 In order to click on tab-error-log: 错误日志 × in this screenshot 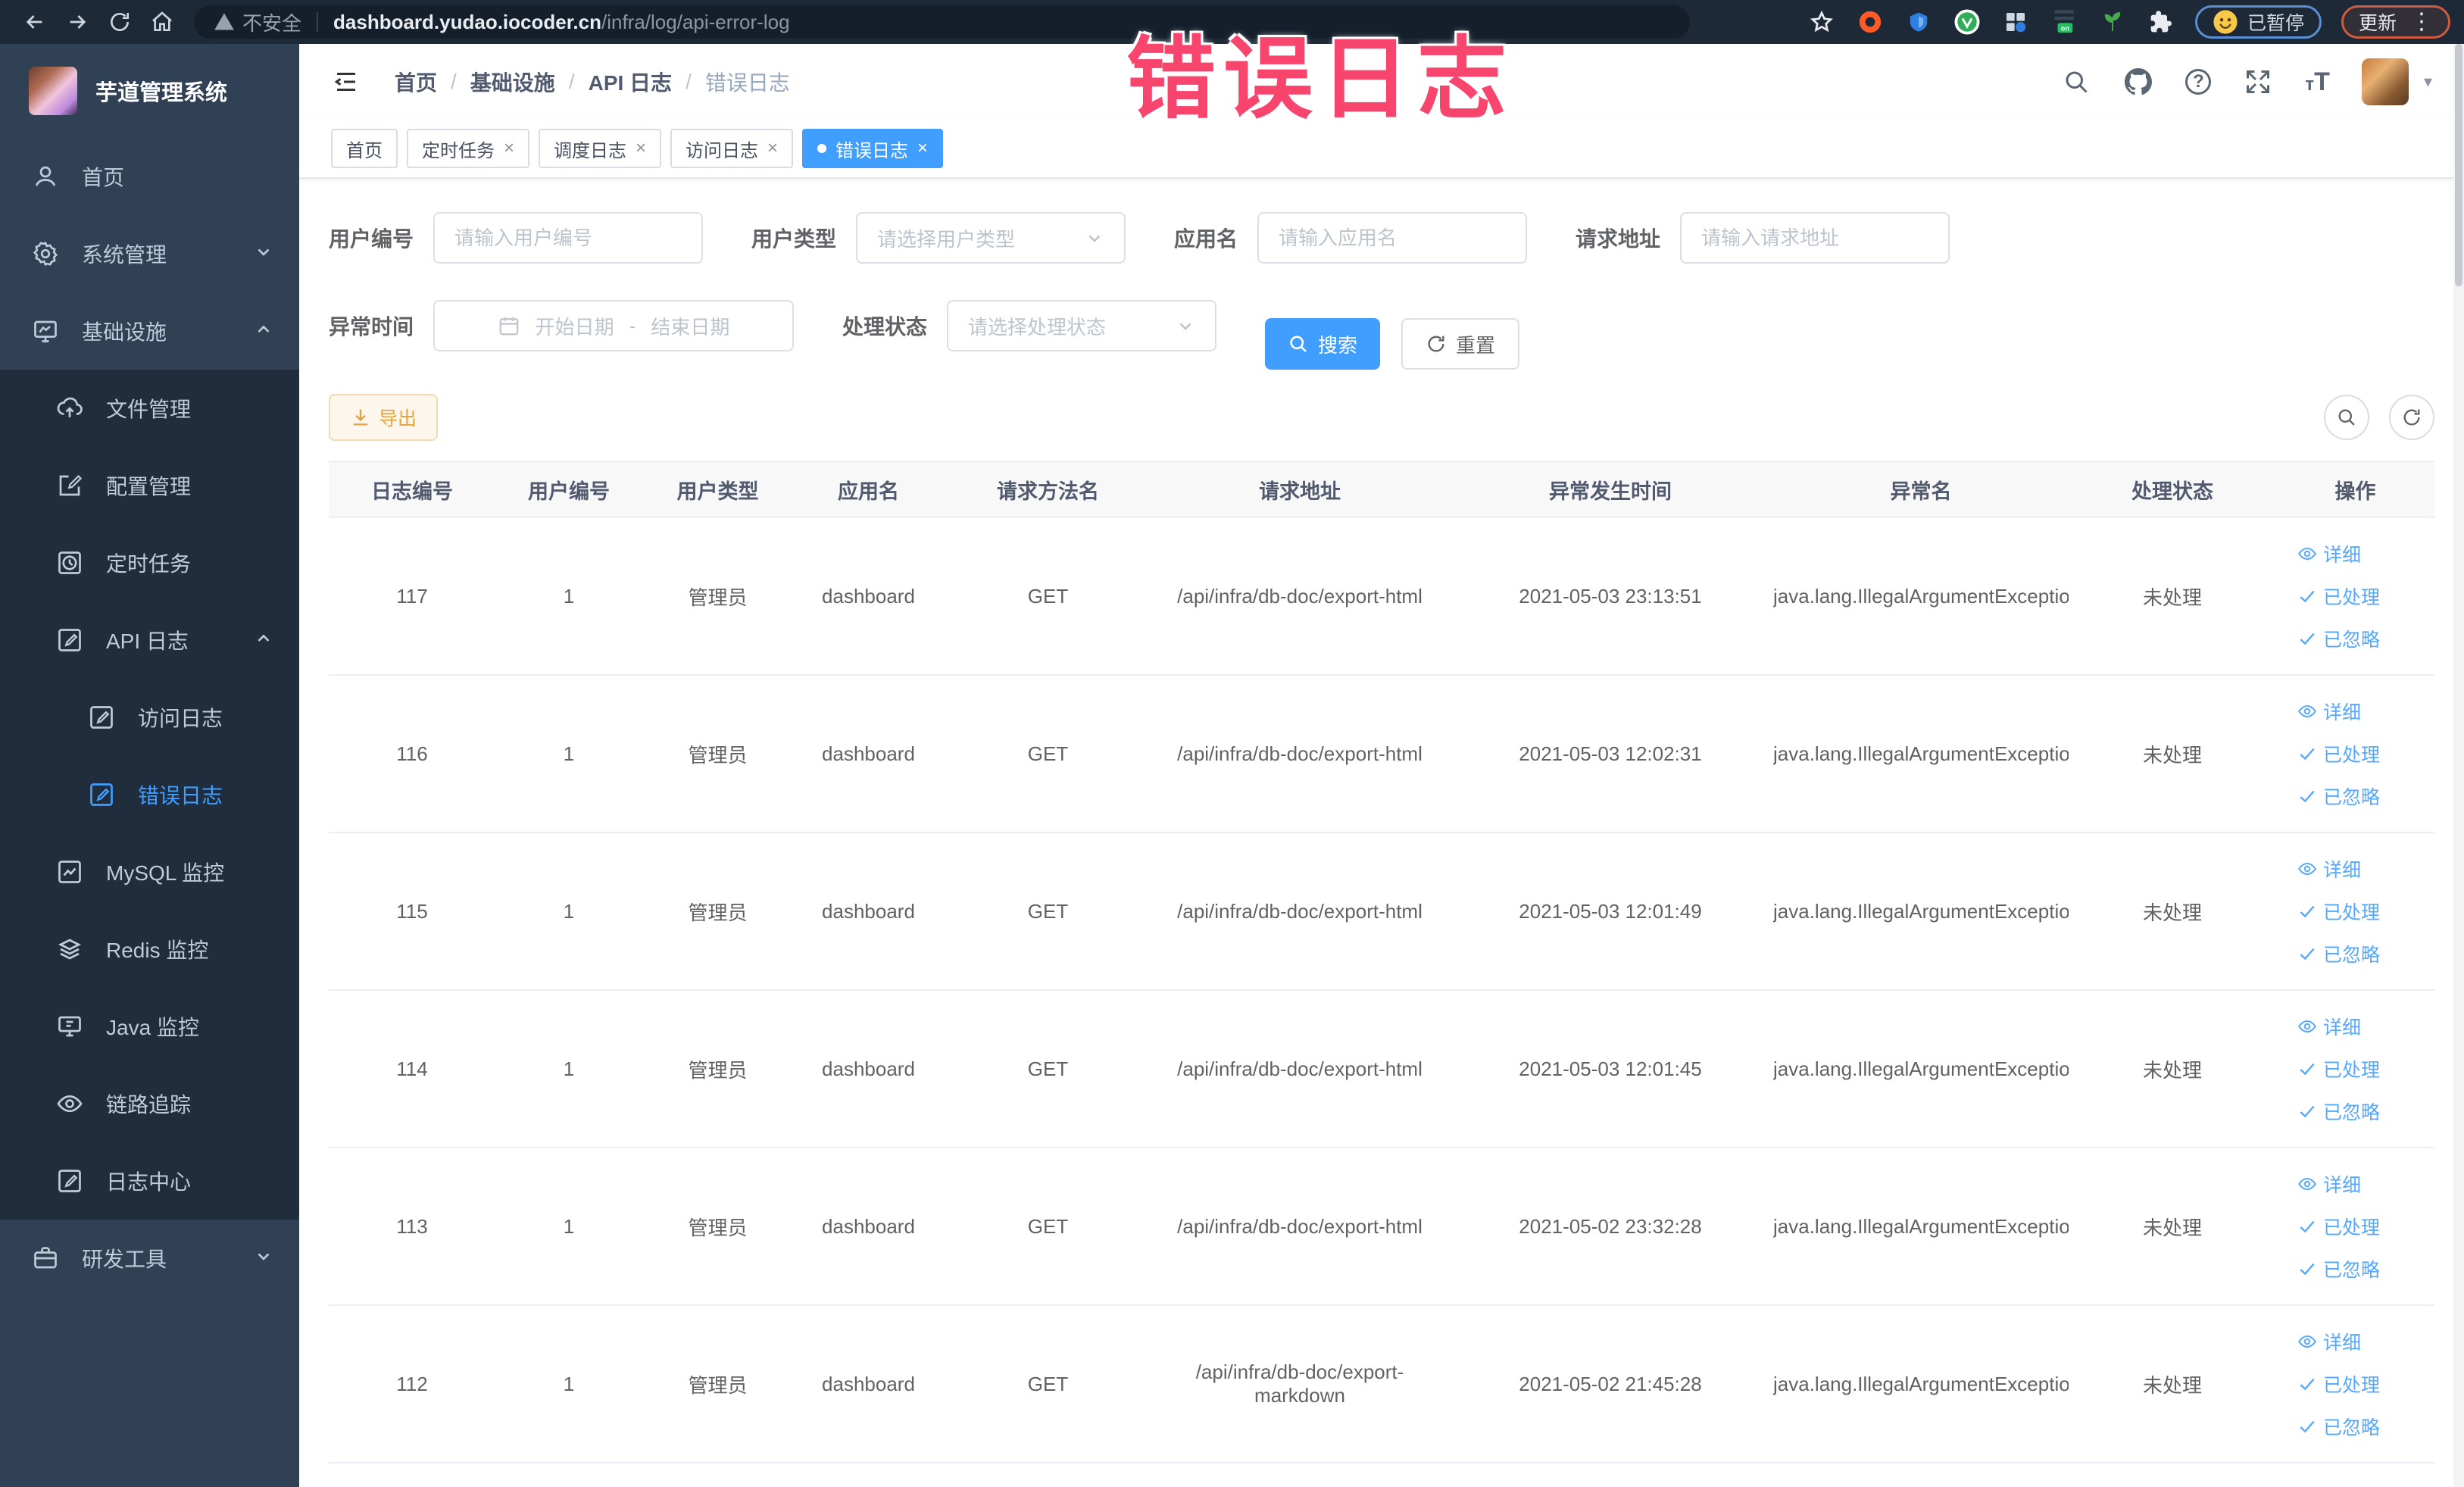, I will do `click(873, 148)`.